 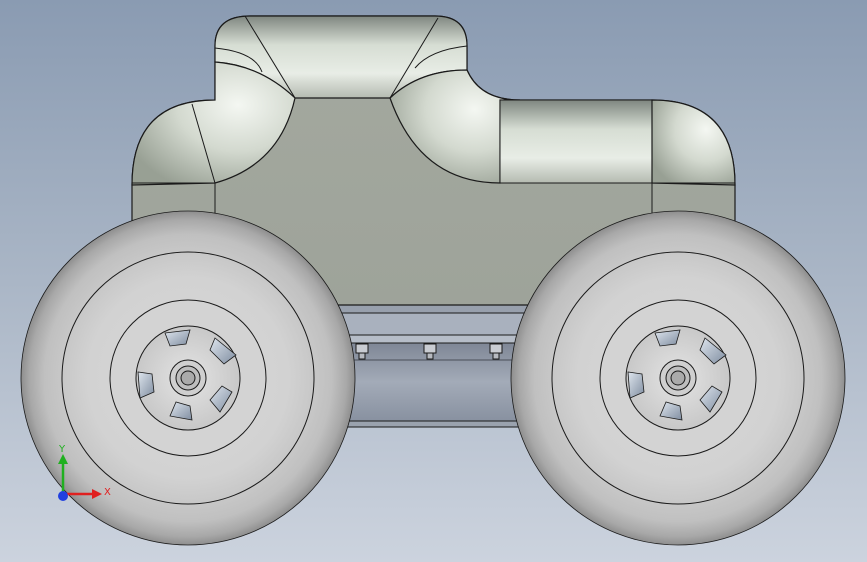 What do you see at coordinates (188, 378) in the screenshot?
I see `left-hub-cap` at bounding box center [188, 378].